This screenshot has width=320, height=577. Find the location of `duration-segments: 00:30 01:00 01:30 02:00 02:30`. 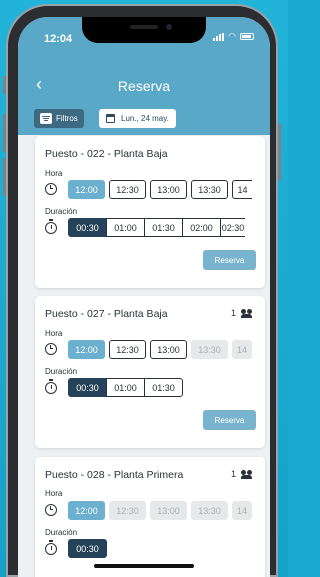

duration-segments: 00:30 01:00 01:30 02:00 02:30 is located at coordinates (156, 227).